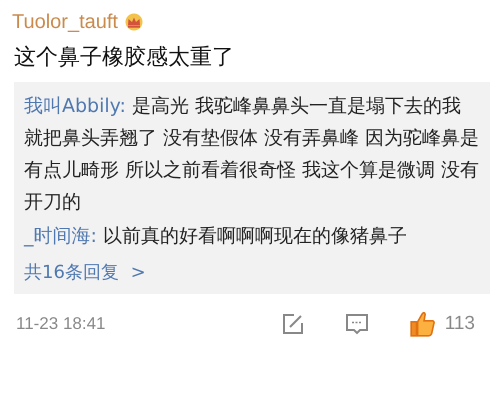 The height and width of the screenshot is (409, 499). I want to click on reply-text: _时间海: 以前真的好看啊啊啊现在的像猪鼻子, so click(216, 236).